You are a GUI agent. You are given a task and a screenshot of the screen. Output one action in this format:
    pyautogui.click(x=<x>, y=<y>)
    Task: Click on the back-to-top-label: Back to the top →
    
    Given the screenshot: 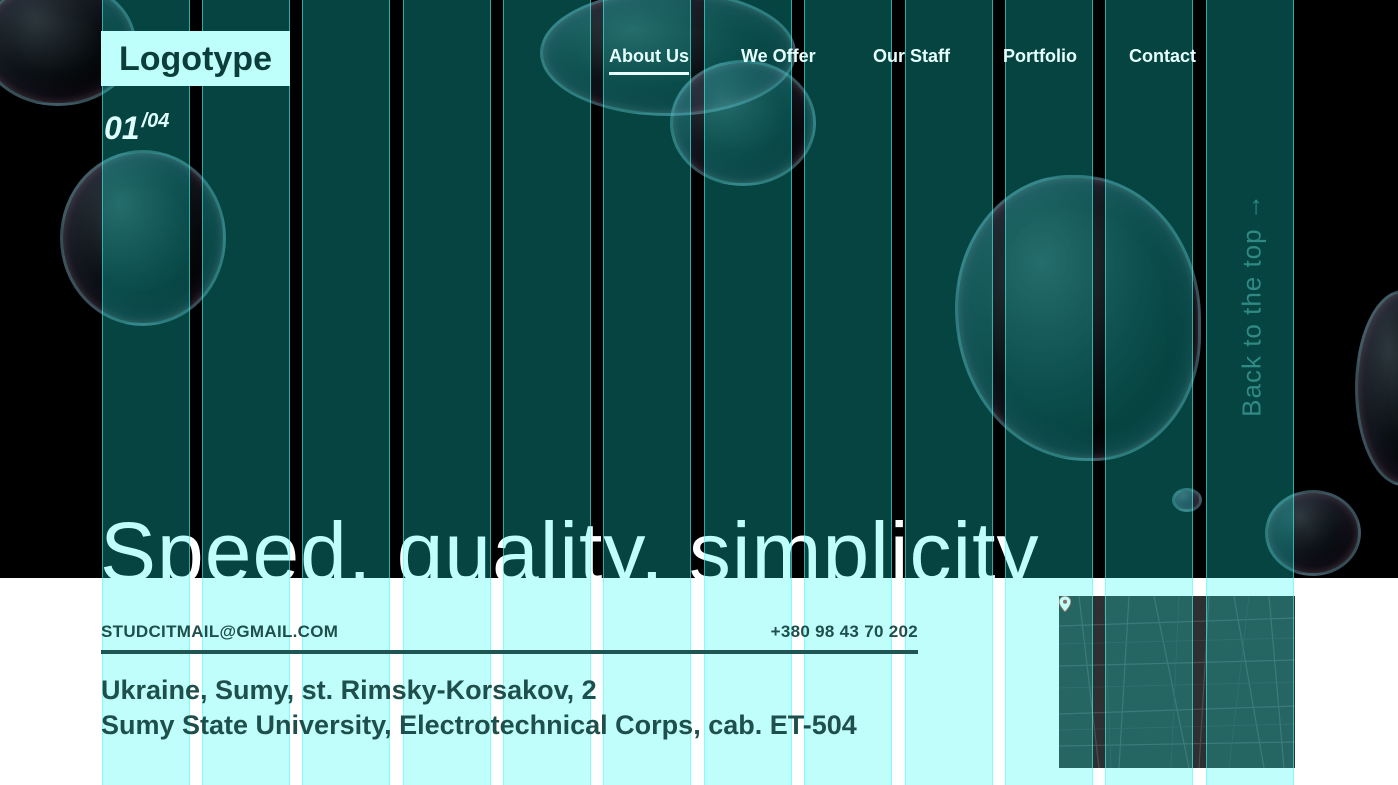 What is the action you would take?
    pyautogui.click(x=1251, y=305)
    